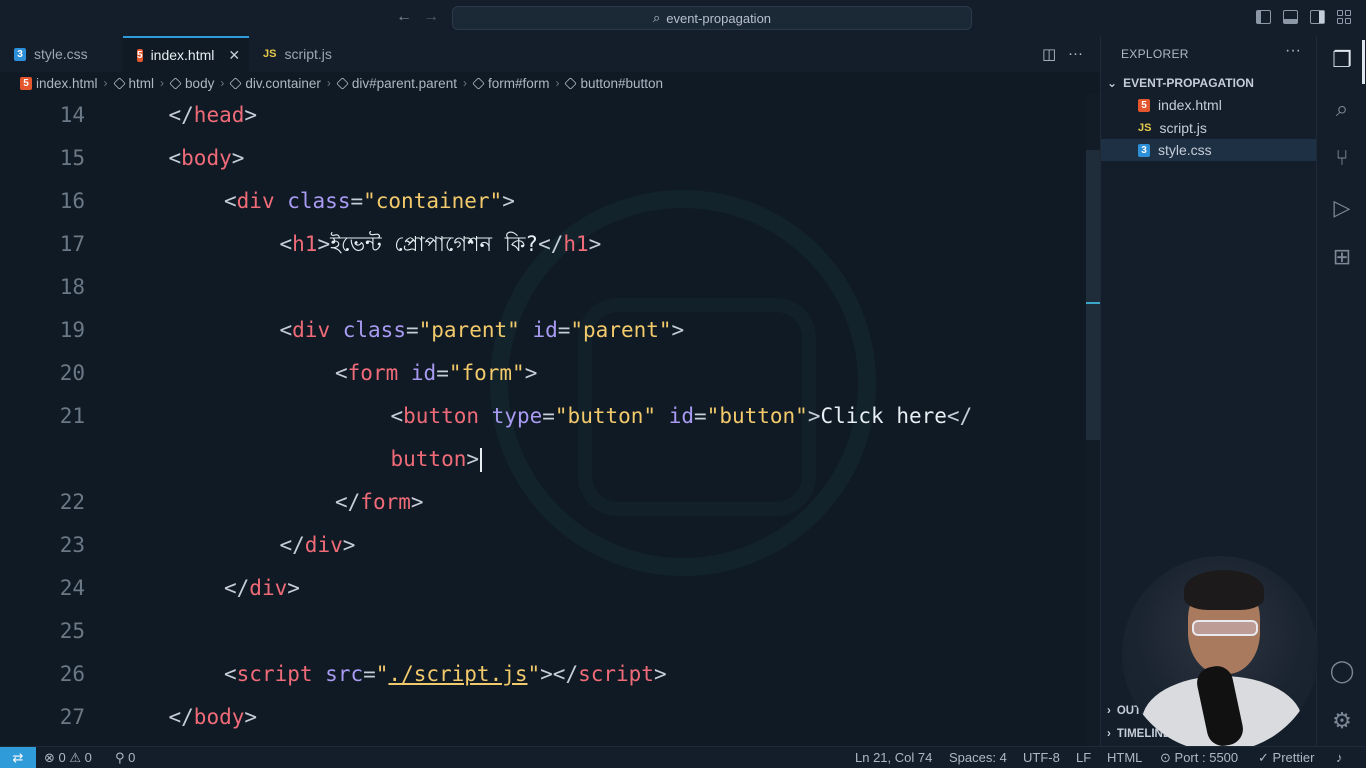 The width and height of the screenshot is (1366, 768). What do you see at coordinates (893, 757) in the screenshot?
I see `cursor-position: Ln 21, Col 74` at bounding box center [893, 757].